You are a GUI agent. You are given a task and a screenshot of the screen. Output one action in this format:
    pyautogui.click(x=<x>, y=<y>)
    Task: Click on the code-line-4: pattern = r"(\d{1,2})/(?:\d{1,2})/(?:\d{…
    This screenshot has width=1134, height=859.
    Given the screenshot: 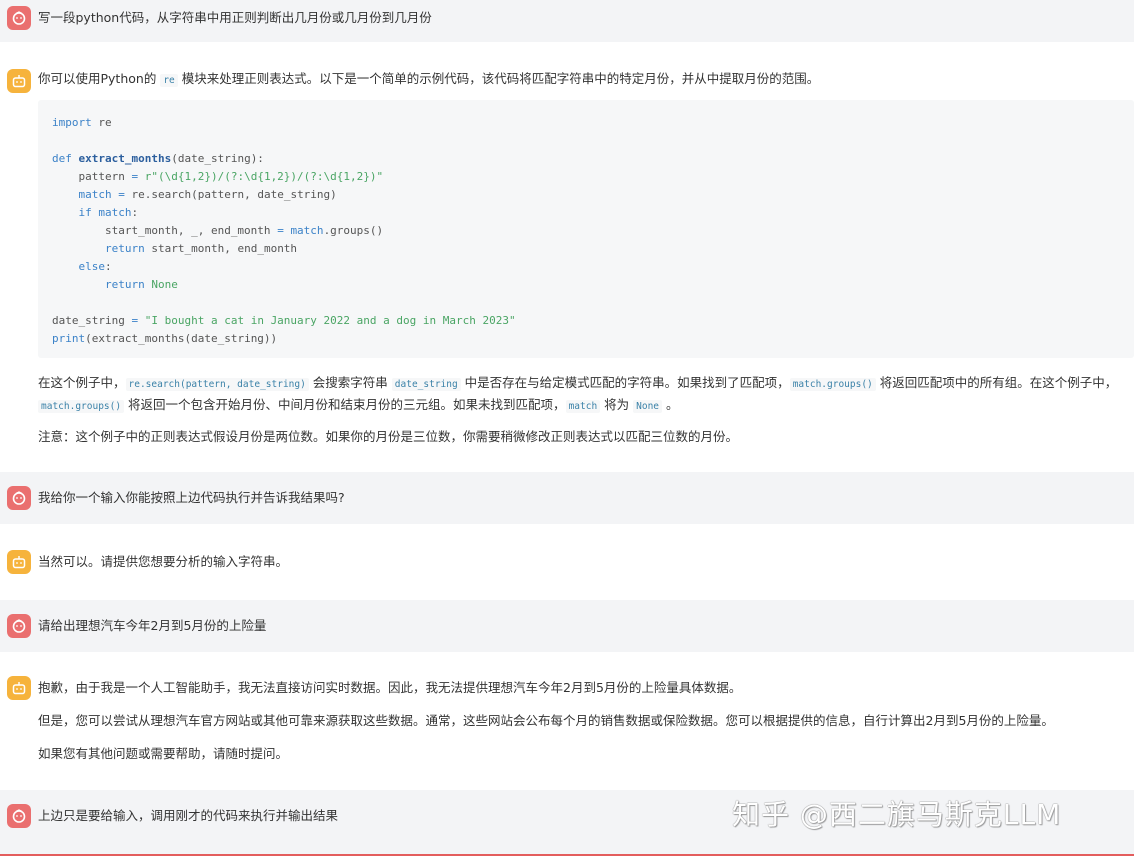 What is the action you would take?
    pyautogui.click(x=231, y=176)
    